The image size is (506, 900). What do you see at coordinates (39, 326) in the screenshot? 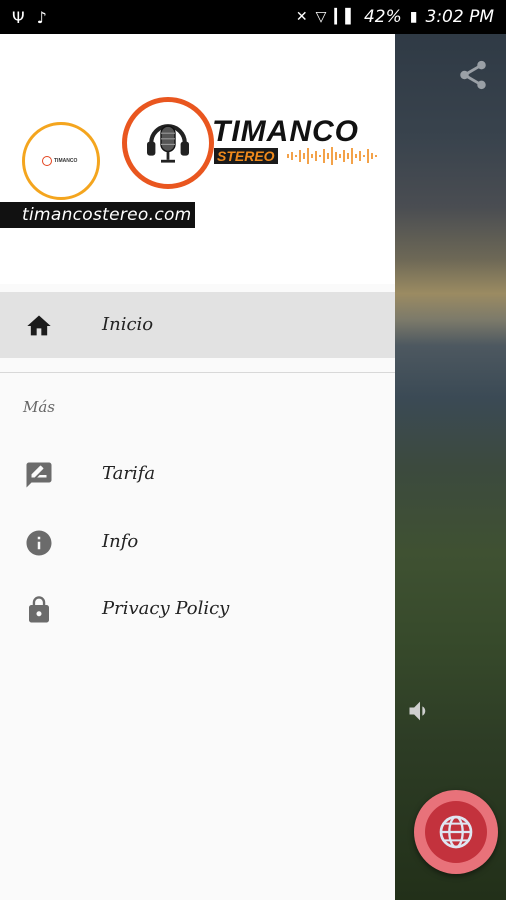
I see `home-icon` at bounding box center [39, 326].